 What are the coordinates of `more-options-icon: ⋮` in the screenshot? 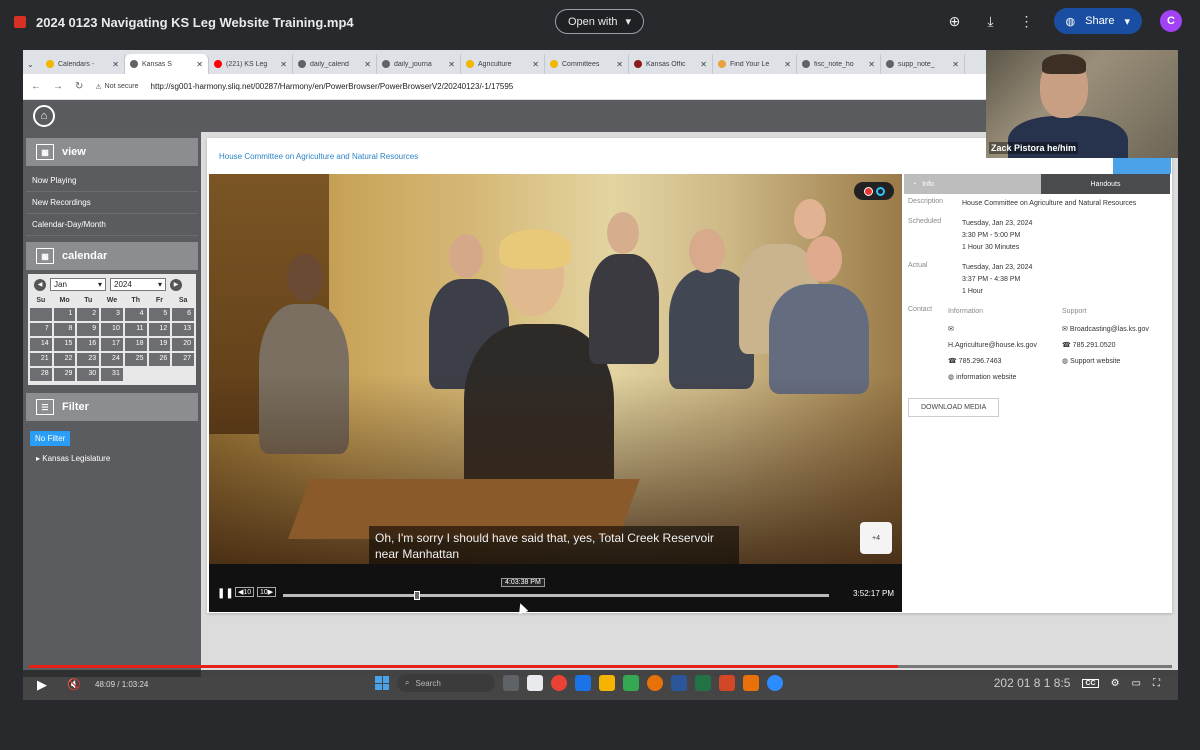 It's located at (1027, 21).